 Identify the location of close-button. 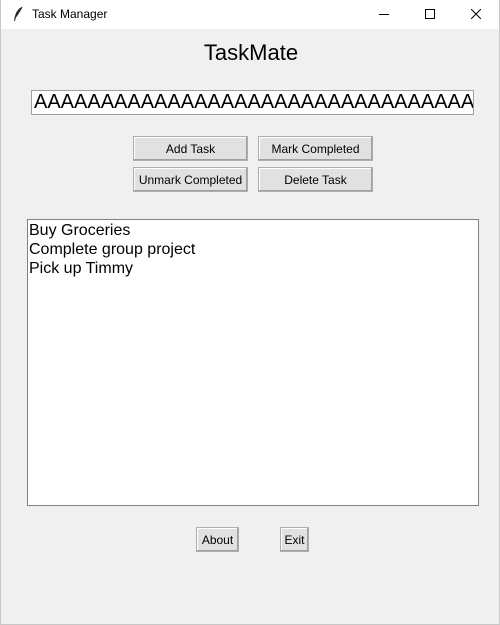
(476, 14).